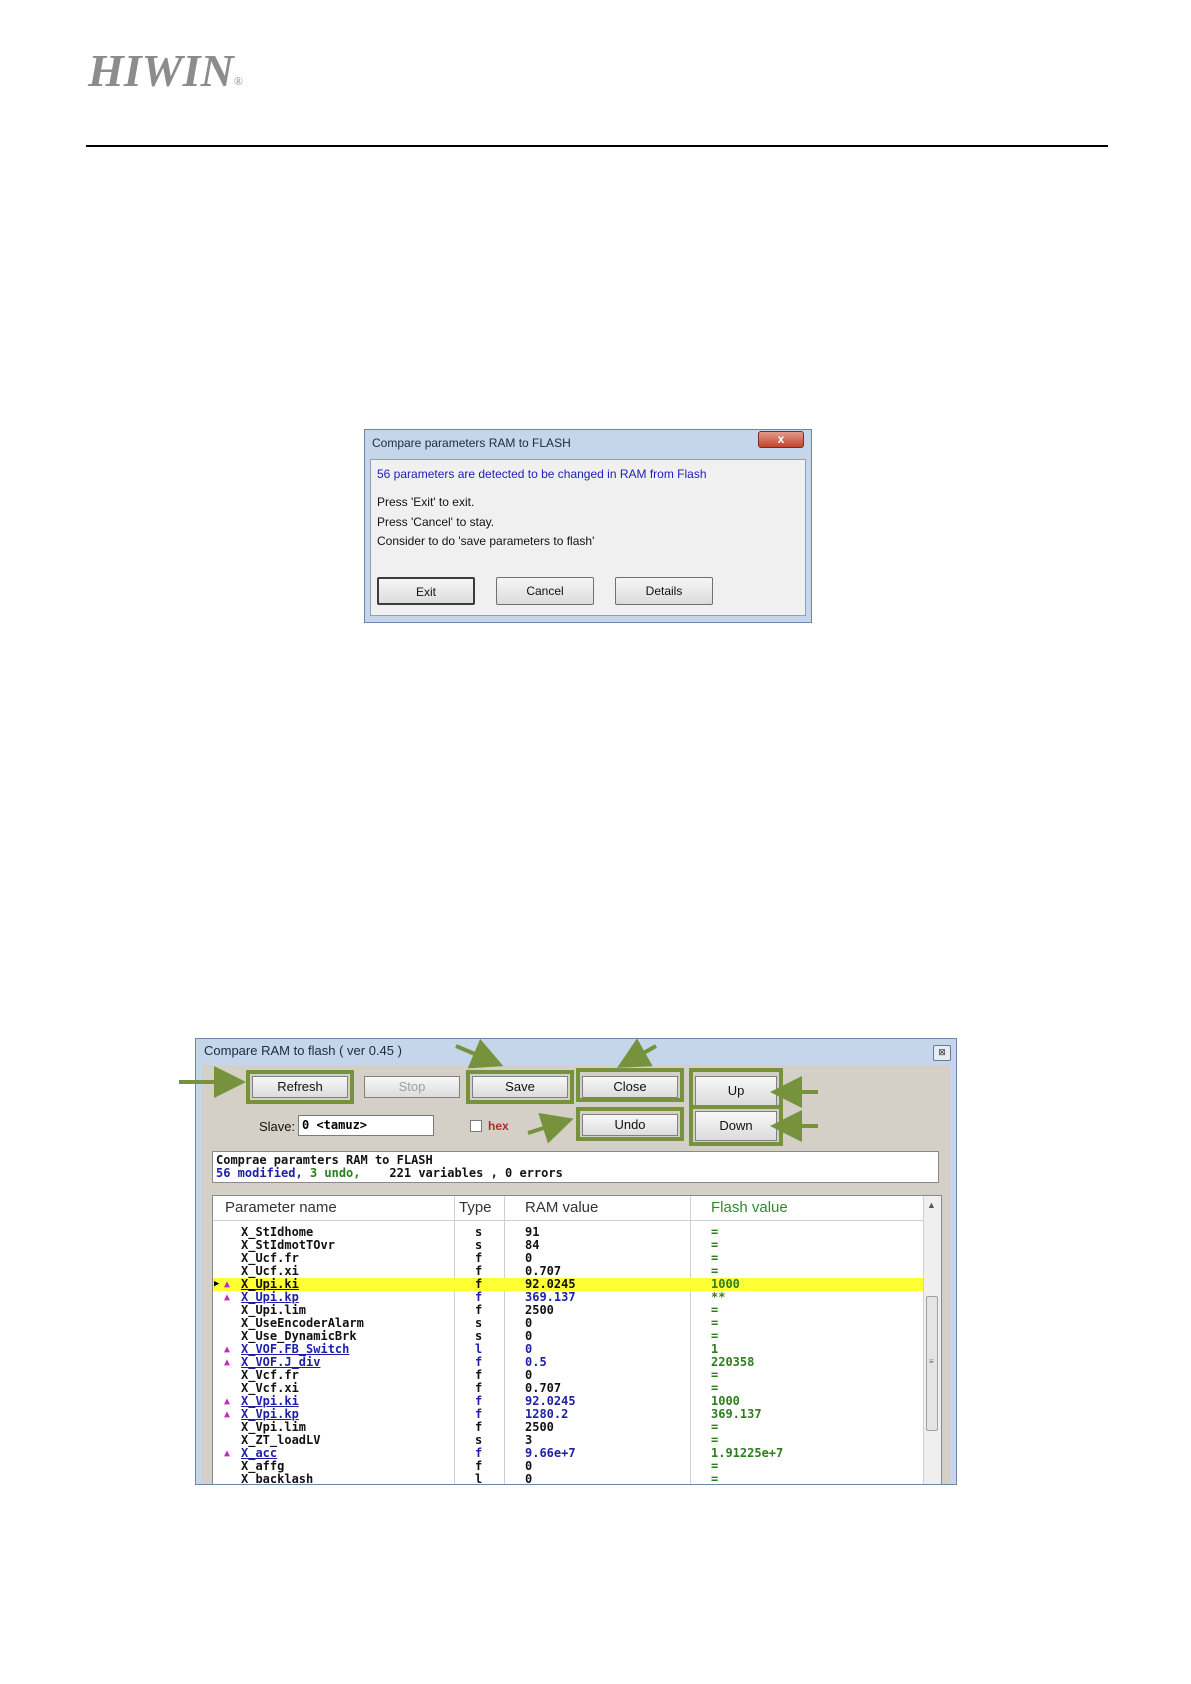  I want to click on arrow-save, so click(479, 1053).